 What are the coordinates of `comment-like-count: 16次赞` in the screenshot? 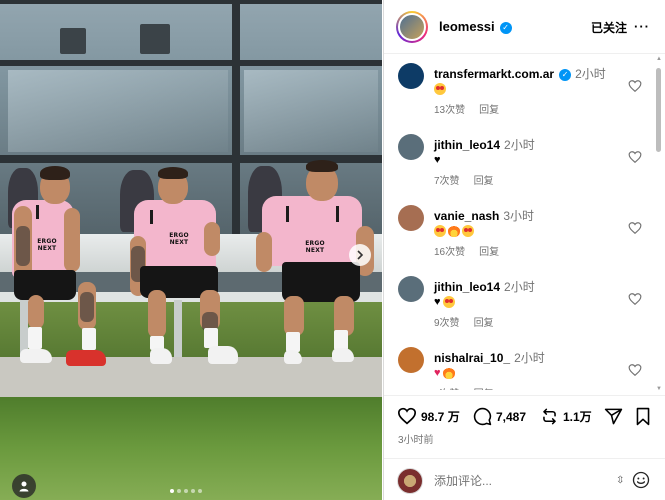 It's located at (449, 250).